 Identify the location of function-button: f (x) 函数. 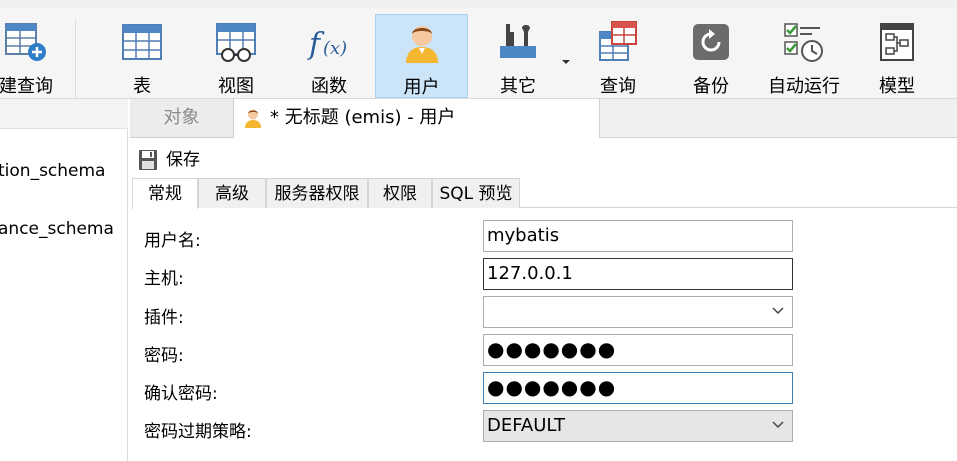
(329, 56).